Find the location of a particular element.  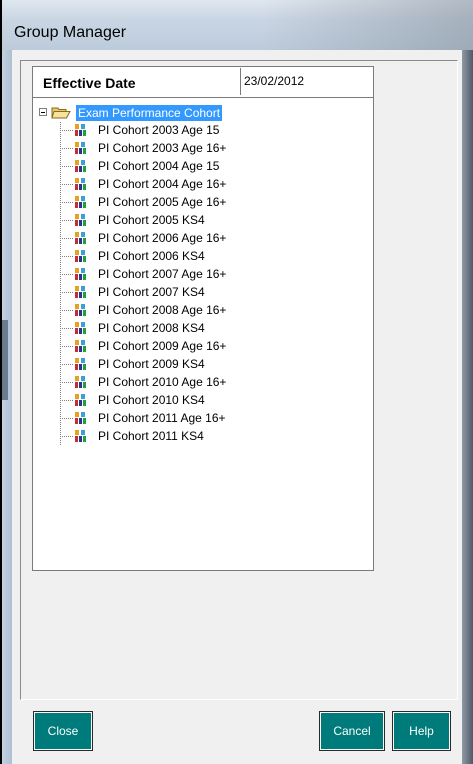

effective-date-row: Effective Date 23/02/2012 is located at coordinates (203, 82).